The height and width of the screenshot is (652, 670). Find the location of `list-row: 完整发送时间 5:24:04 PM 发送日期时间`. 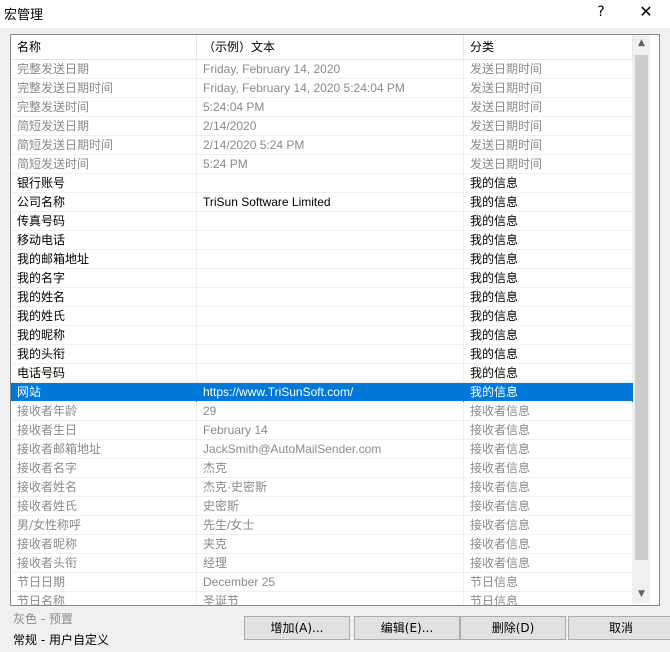

list-row: 完整发送时间 5:24:04 PM 发送日期时间 is located at coordinates (322, 107).